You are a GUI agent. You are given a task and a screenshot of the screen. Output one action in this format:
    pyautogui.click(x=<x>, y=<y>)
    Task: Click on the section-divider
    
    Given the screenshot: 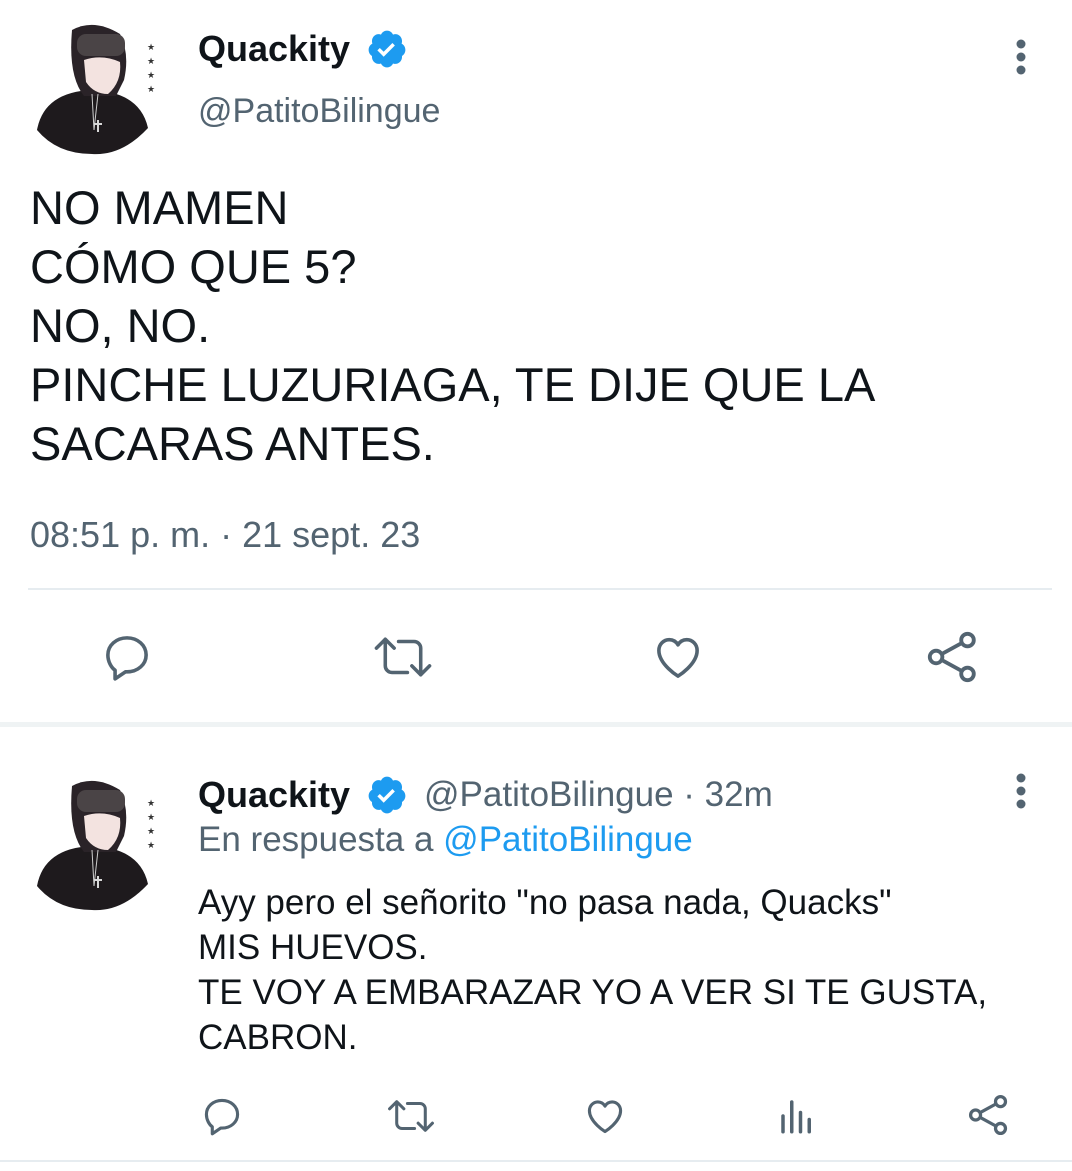 What is the action you would take?
    pyautogui.click(x=536, y=724)
    